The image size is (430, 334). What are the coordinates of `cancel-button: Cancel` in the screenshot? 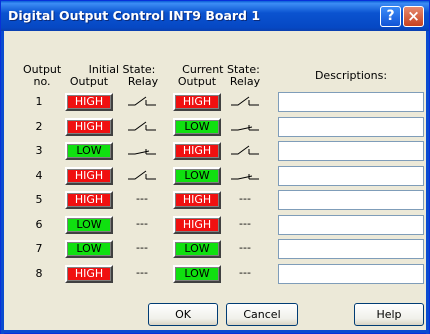 It's located at (262, 314).